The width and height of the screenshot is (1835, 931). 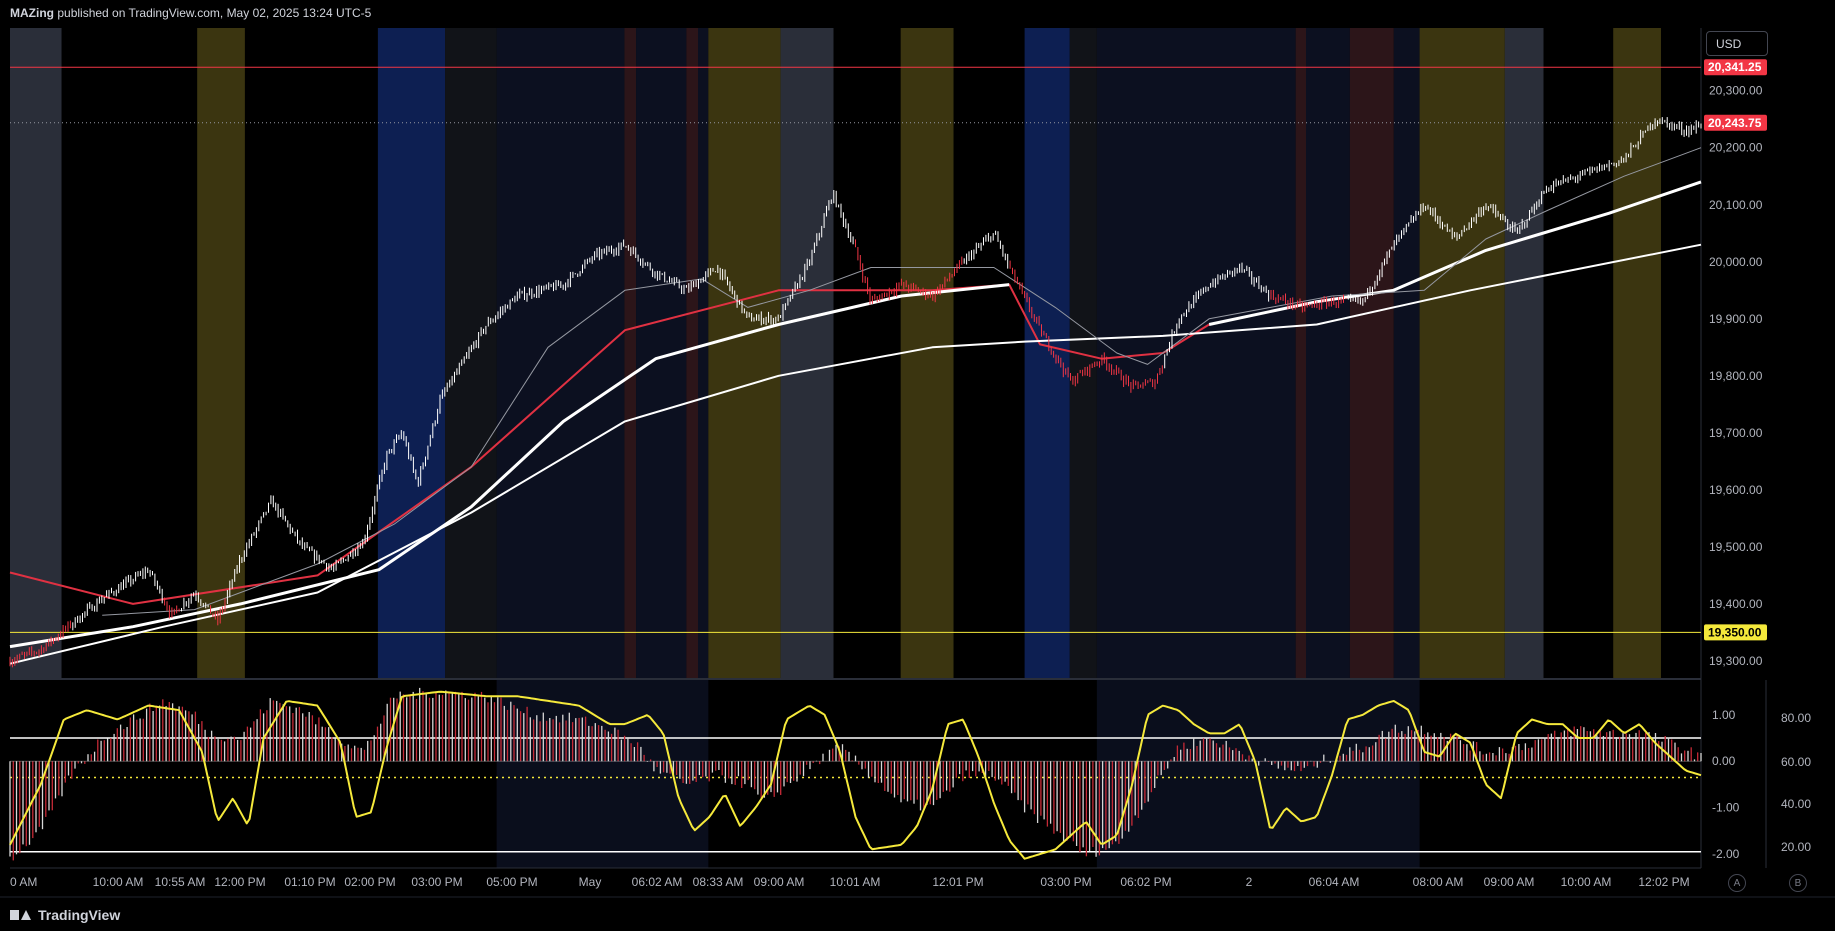 I want to click on auto-scale-button: A, so click(x=1737, y=883).